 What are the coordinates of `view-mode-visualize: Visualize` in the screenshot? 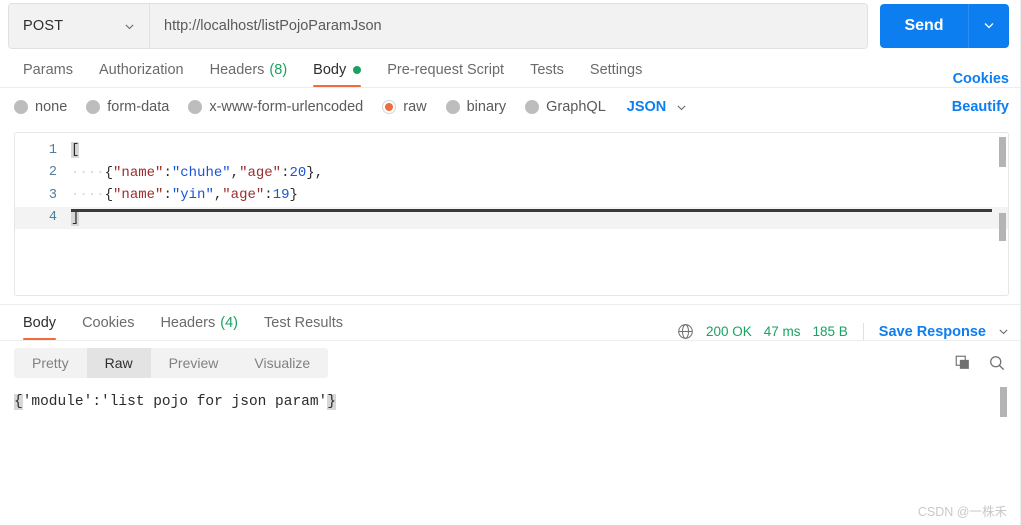 It's located at (282, 363).